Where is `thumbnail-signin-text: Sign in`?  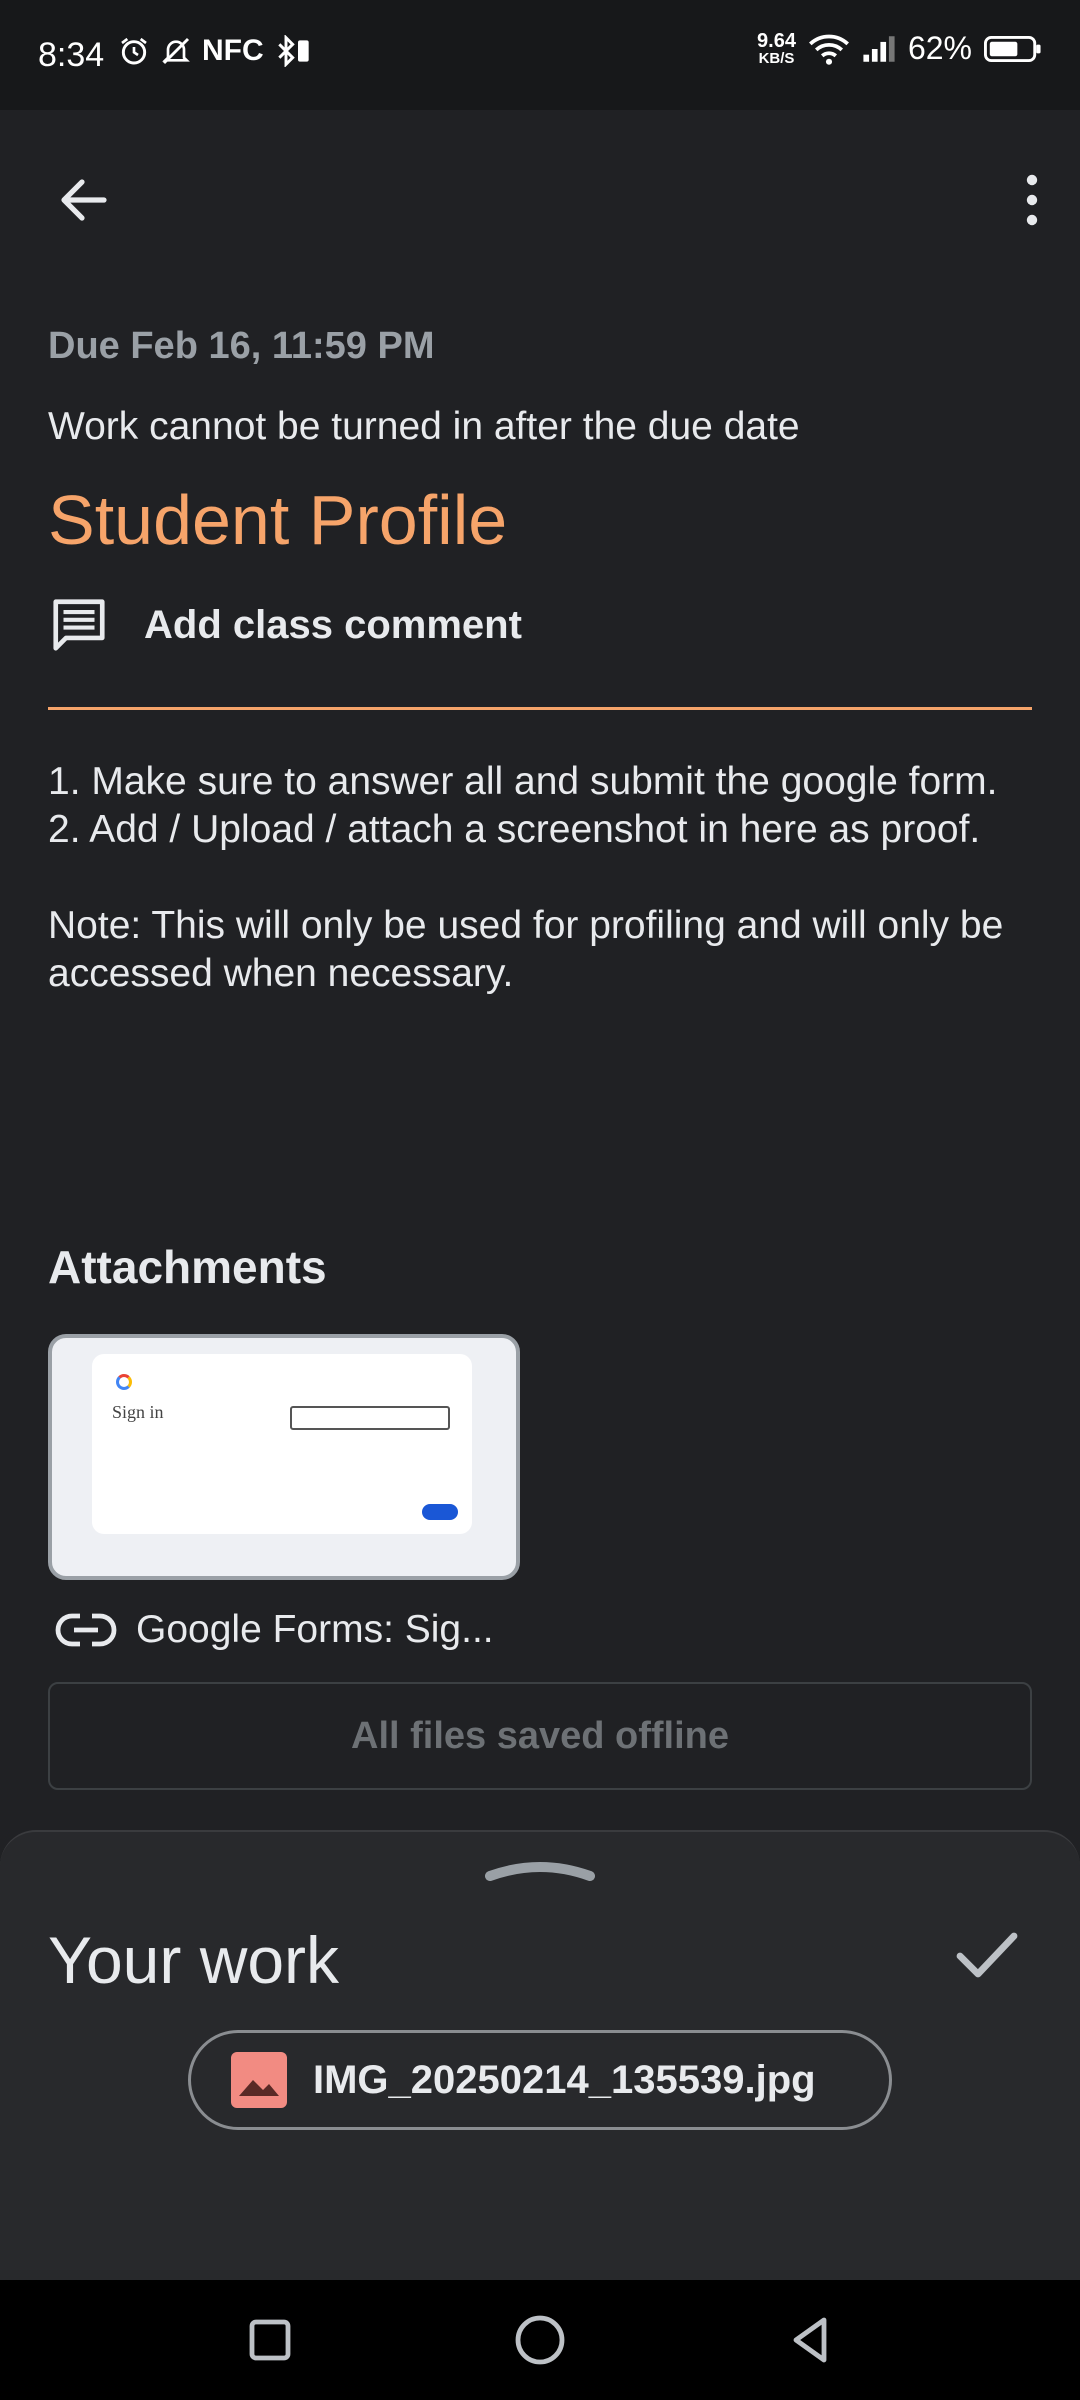 thumbnail-signin-text: Sign in is located at coordinates (138, 1412).